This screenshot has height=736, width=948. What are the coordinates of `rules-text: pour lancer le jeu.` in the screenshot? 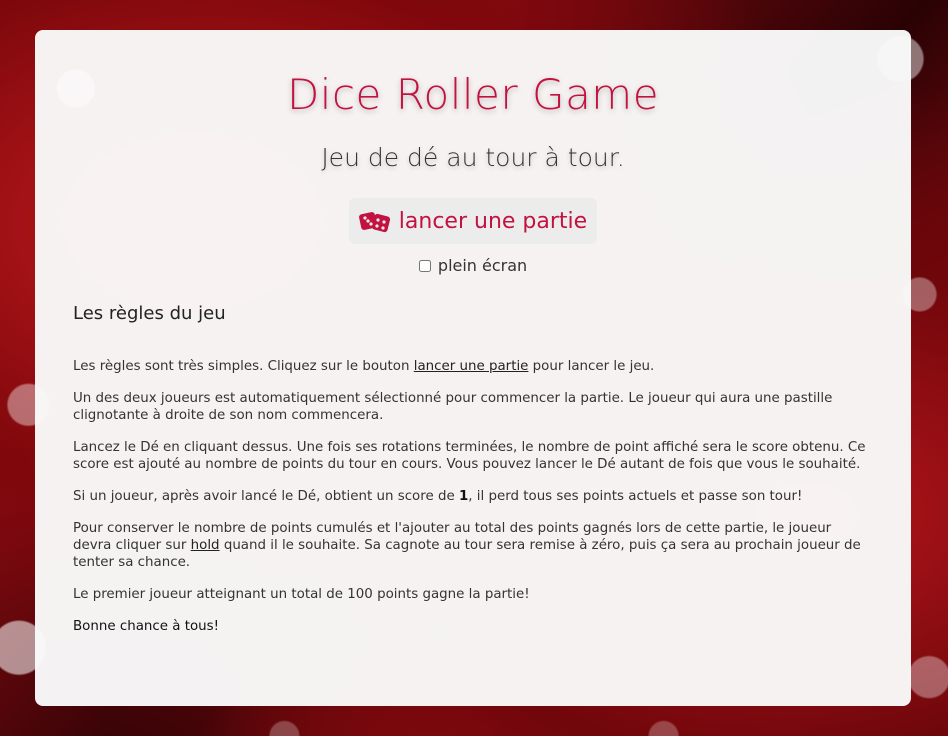 It's located at (591, 366).